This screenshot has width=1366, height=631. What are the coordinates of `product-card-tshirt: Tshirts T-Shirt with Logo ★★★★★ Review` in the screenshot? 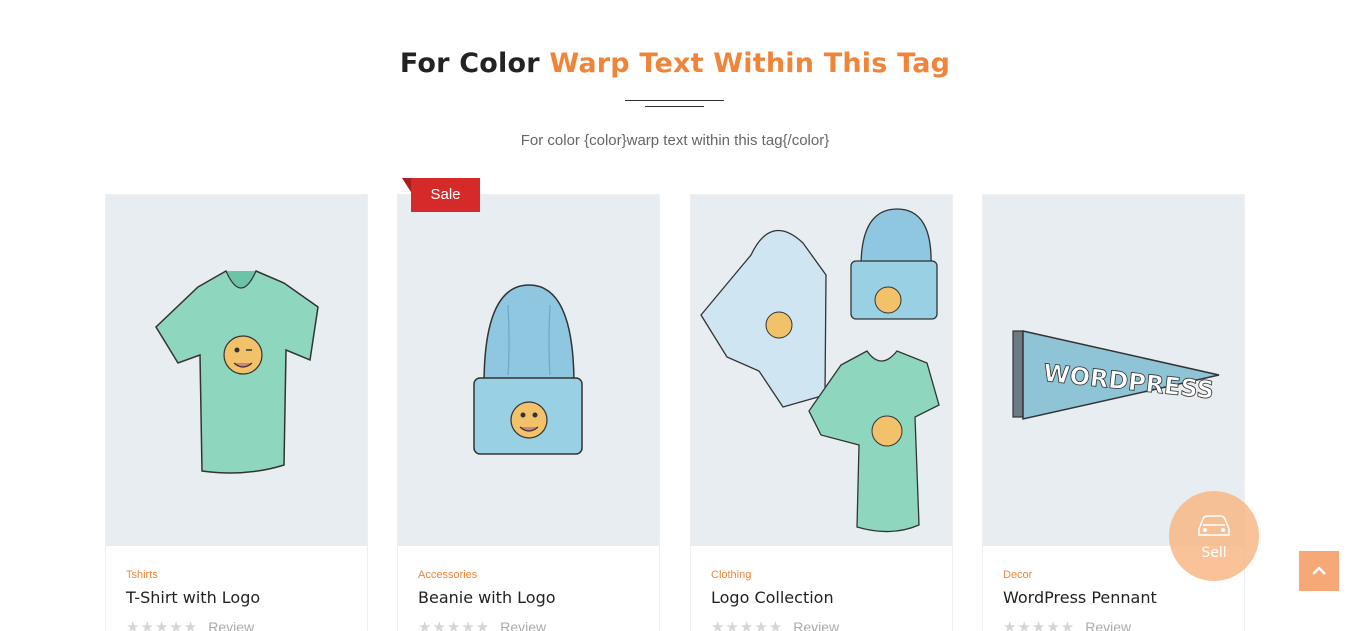 It's located at (236, 412).